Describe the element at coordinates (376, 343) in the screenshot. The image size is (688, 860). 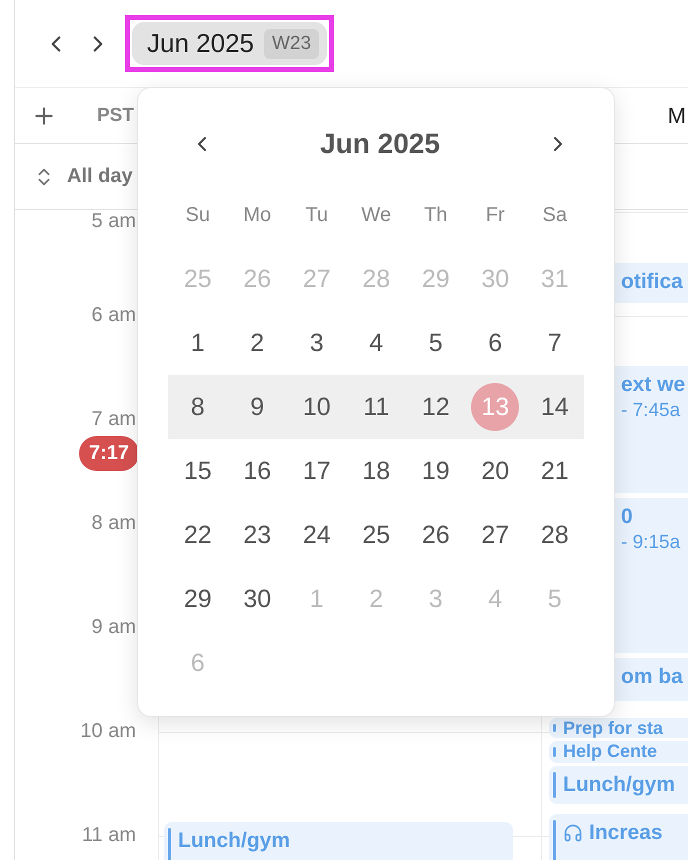
I see `date-cell: 4` at that location.